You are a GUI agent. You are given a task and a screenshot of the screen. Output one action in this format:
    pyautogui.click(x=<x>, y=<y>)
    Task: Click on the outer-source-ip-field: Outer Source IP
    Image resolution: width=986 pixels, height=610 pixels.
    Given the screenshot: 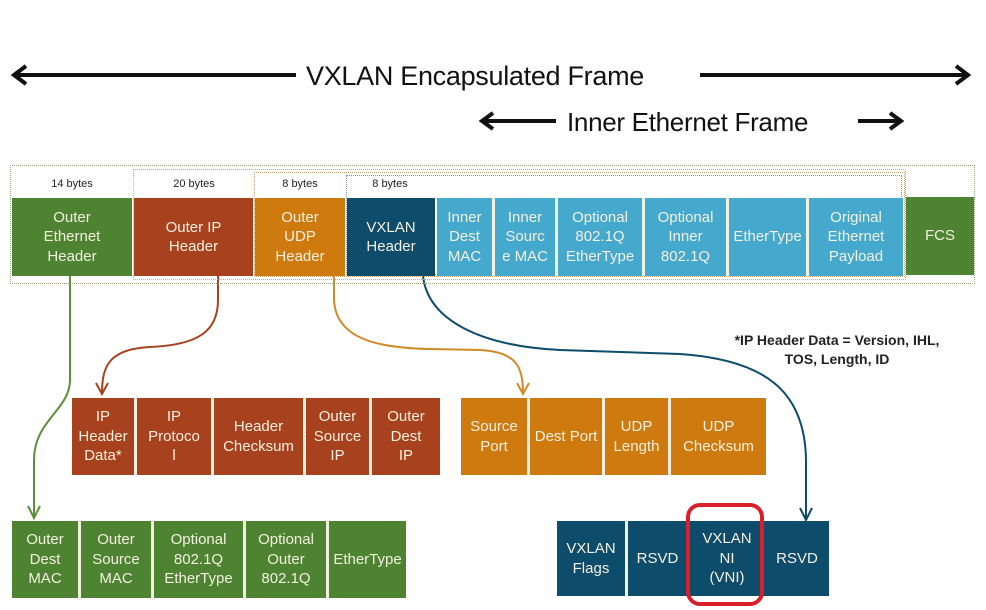 What is the action you would take?
    pyautogui.click(x=336, y=436)
    